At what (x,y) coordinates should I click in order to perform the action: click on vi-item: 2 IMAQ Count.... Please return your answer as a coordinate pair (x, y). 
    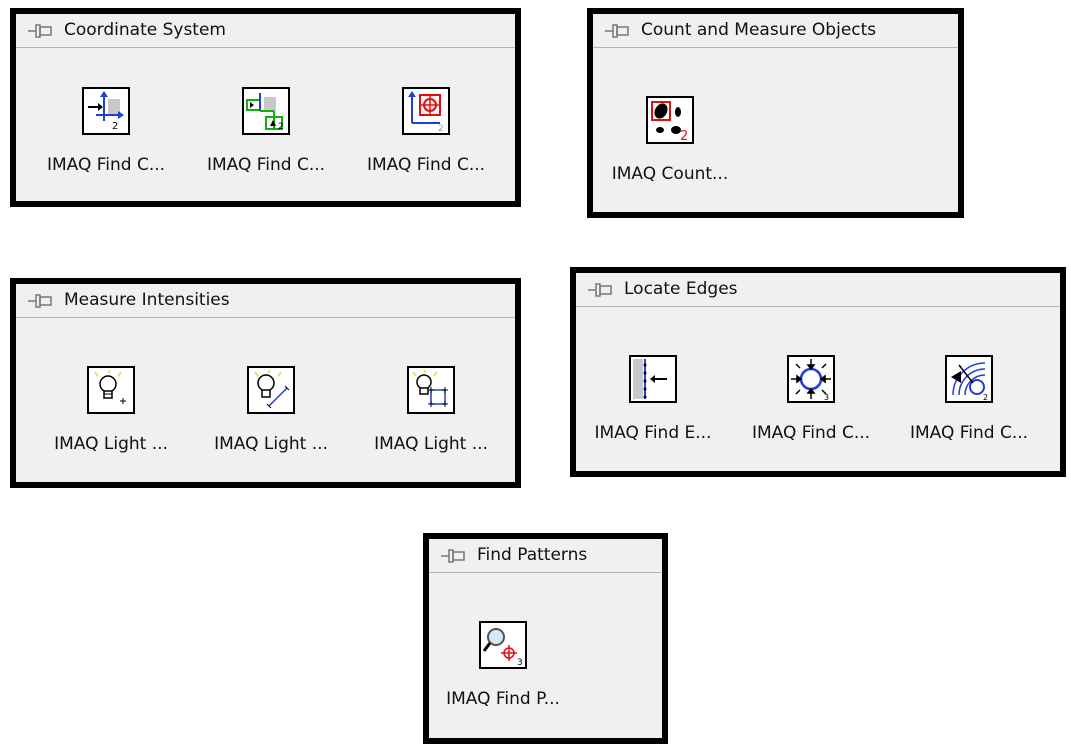
    Looking at the image, I should click on (670, 151).